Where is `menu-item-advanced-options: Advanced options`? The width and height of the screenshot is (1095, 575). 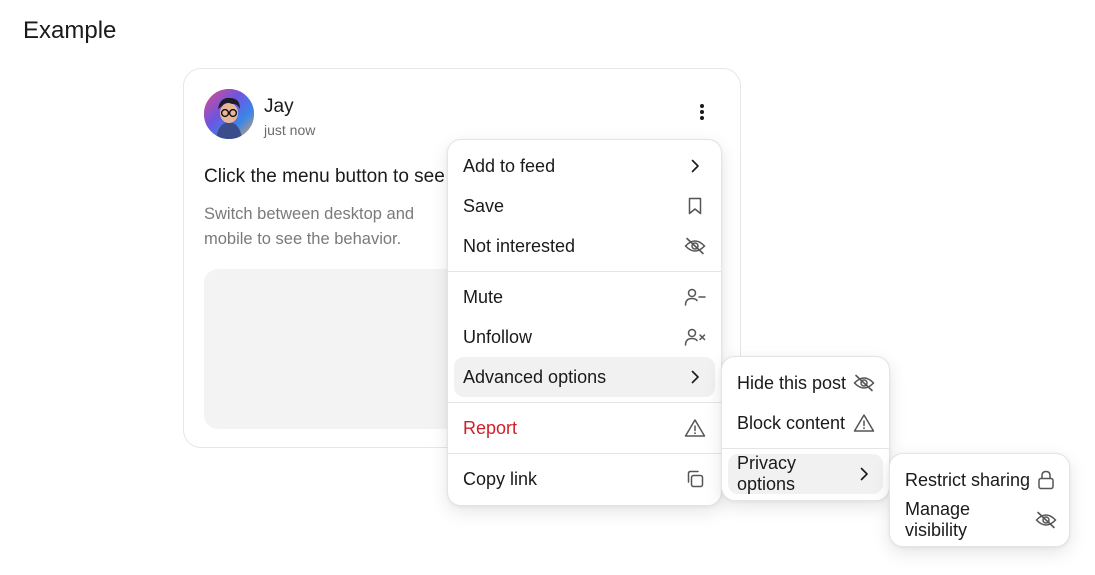
menu-item-advanced-options: Advanced options is located at coordinates (584, 377).